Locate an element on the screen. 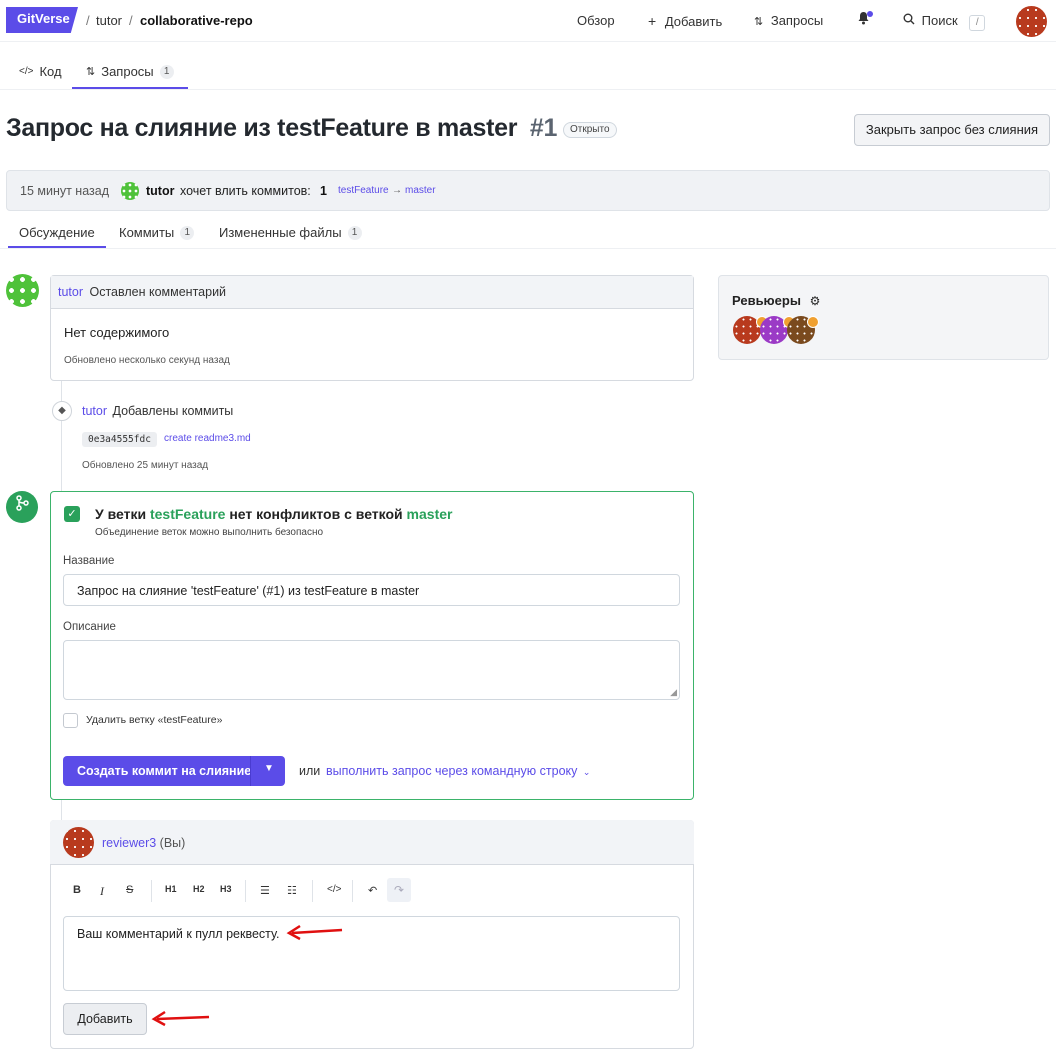 The height and width of the screenshot is (1057, 1056). tab-changed-files: Измененные файлы 1 is located at coordinates (290, 232).